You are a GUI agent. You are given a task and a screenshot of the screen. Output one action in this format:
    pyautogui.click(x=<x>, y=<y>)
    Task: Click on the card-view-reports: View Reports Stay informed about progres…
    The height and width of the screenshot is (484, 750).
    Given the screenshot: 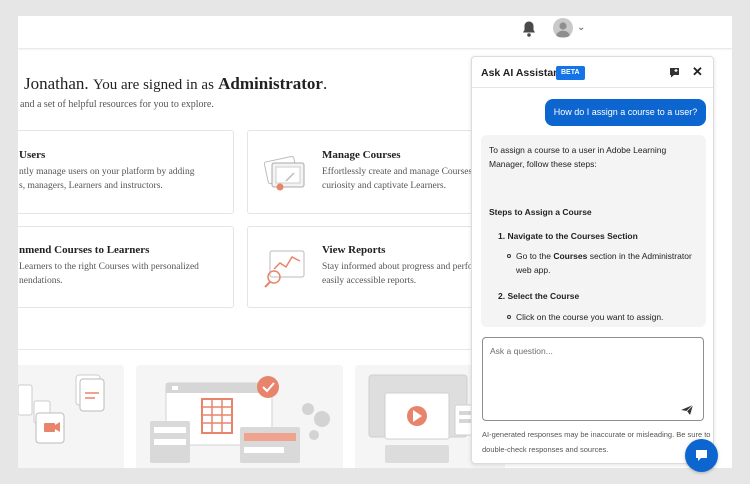 What is the action you would take?
    pyautogui.click(x=367, y=267)
    